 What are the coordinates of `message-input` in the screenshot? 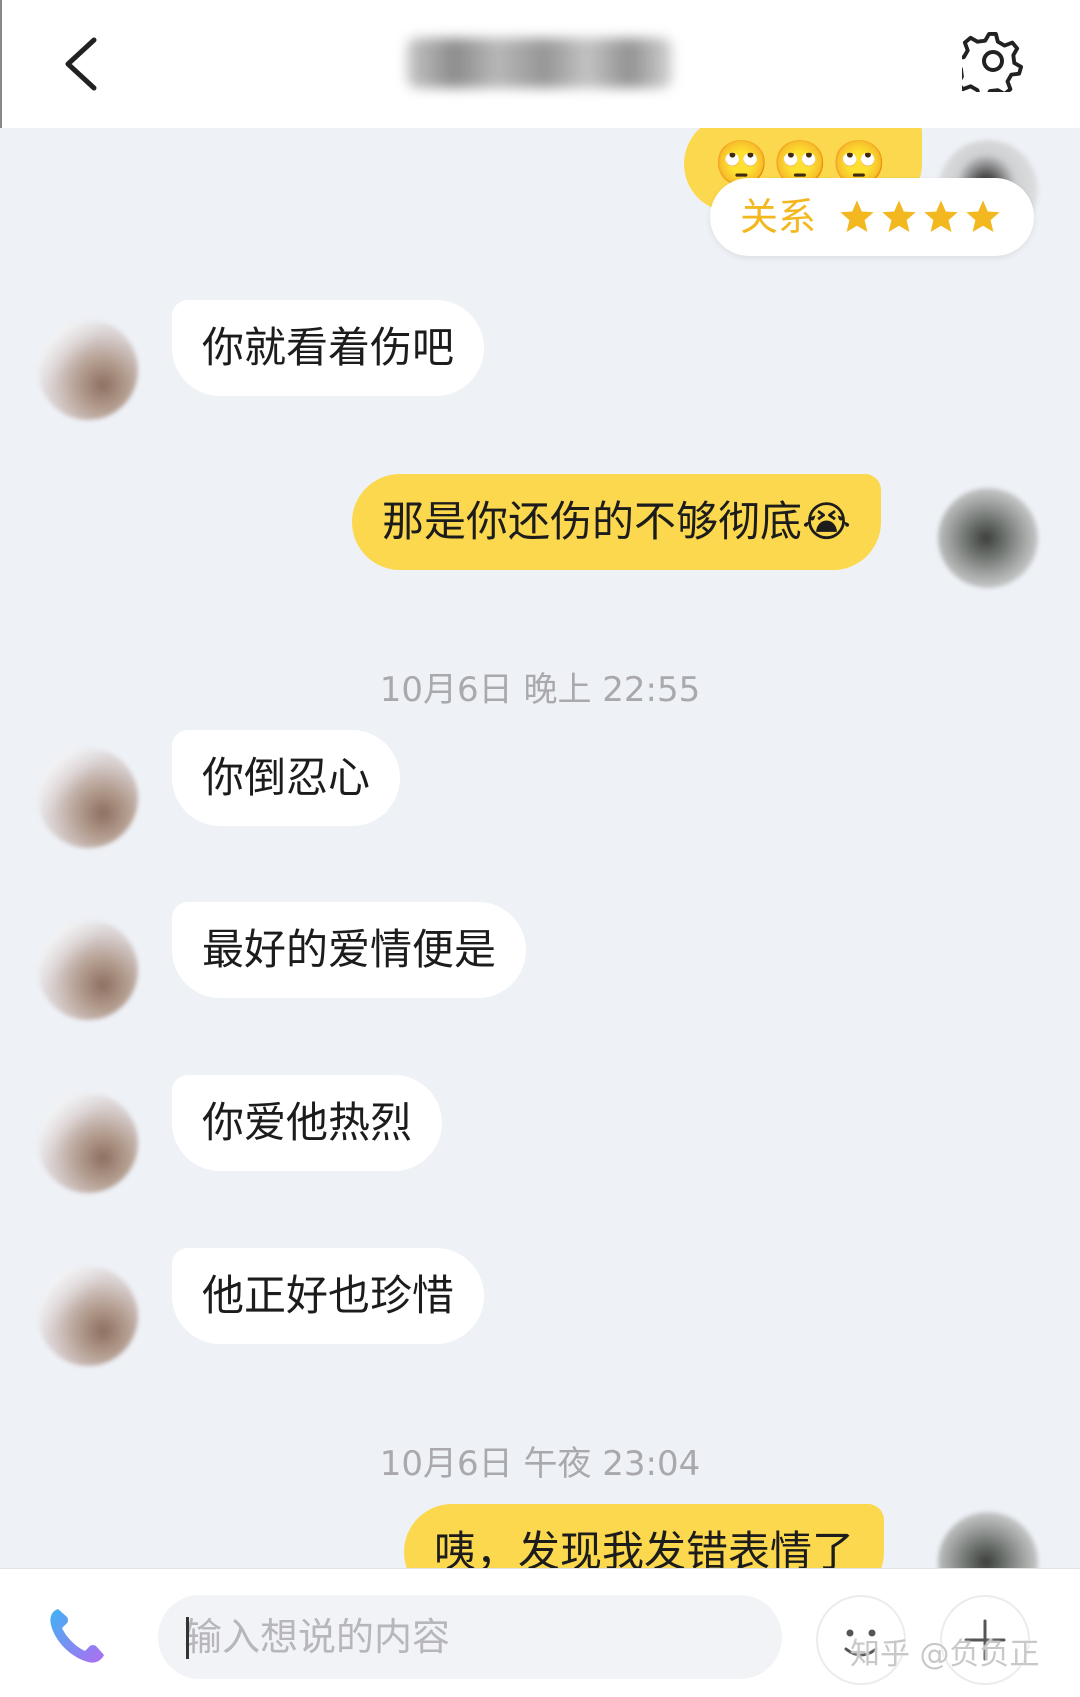 It's located at (470, 1637).